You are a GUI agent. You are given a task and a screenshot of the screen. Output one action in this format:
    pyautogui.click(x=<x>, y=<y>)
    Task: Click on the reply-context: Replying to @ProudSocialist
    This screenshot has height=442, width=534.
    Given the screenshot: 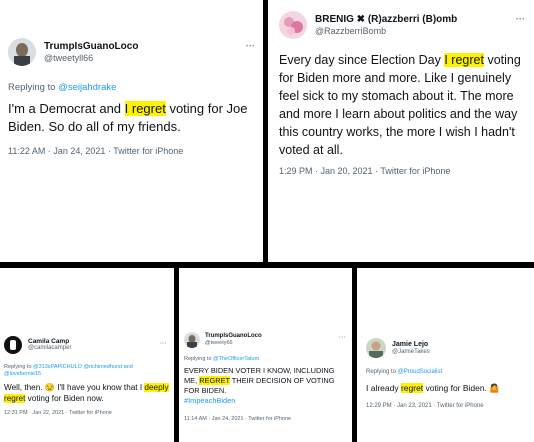 What is the action you would take?
    pyautogui.click(x=404, y=372)
    